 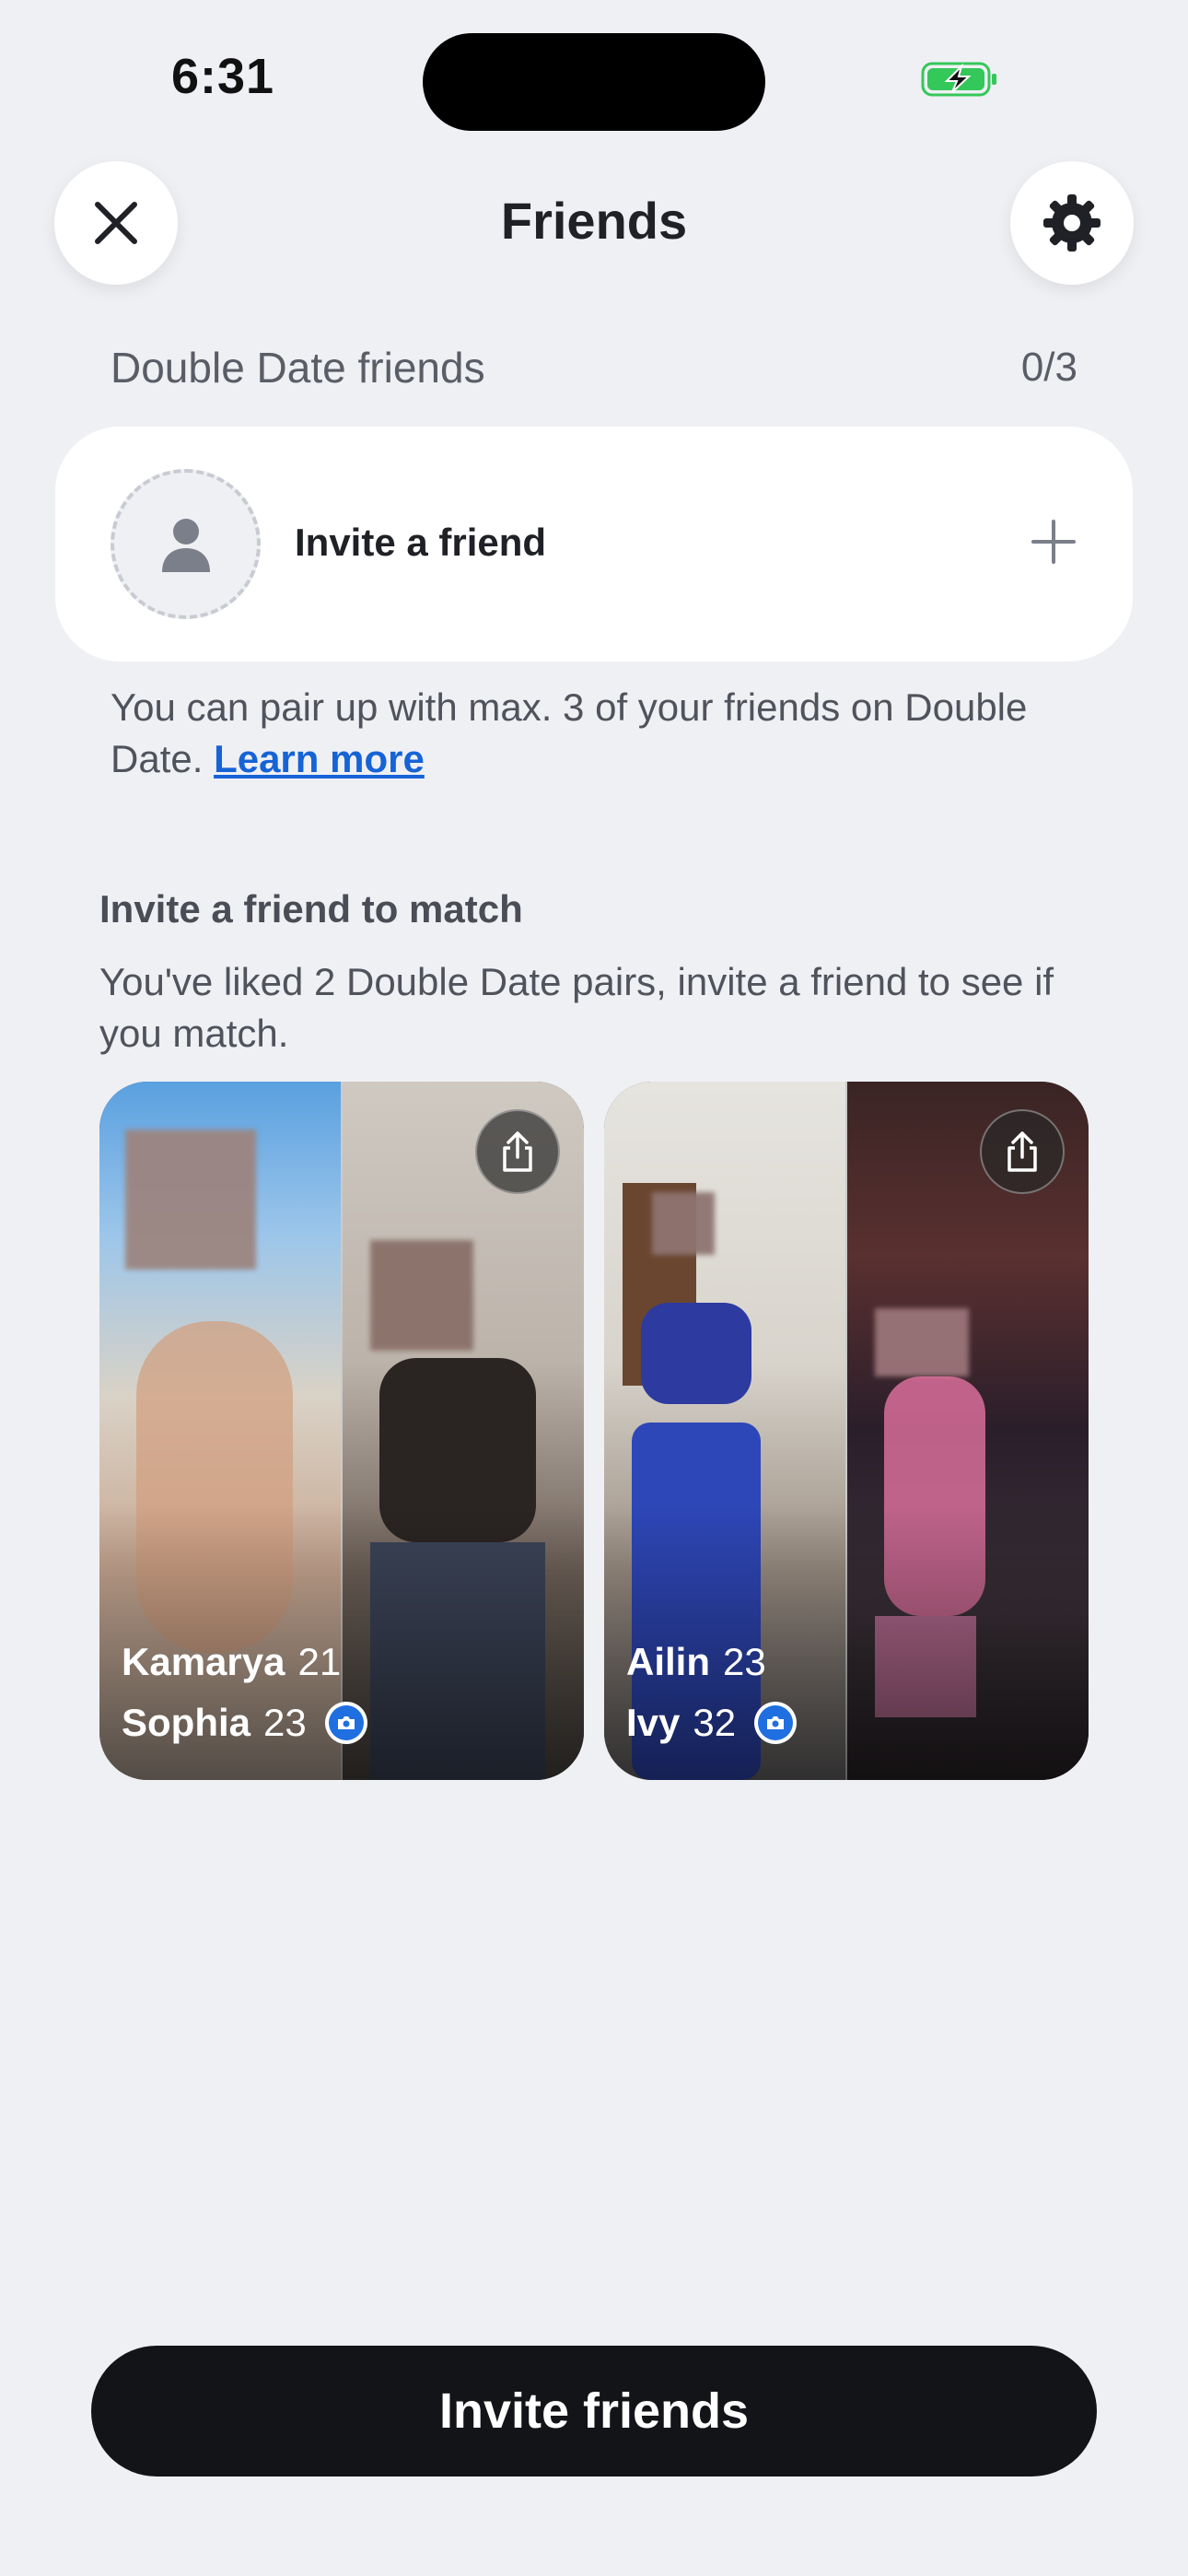 I want to click on invite-friends-button: Invite friends, so click(x=594, y=2411).